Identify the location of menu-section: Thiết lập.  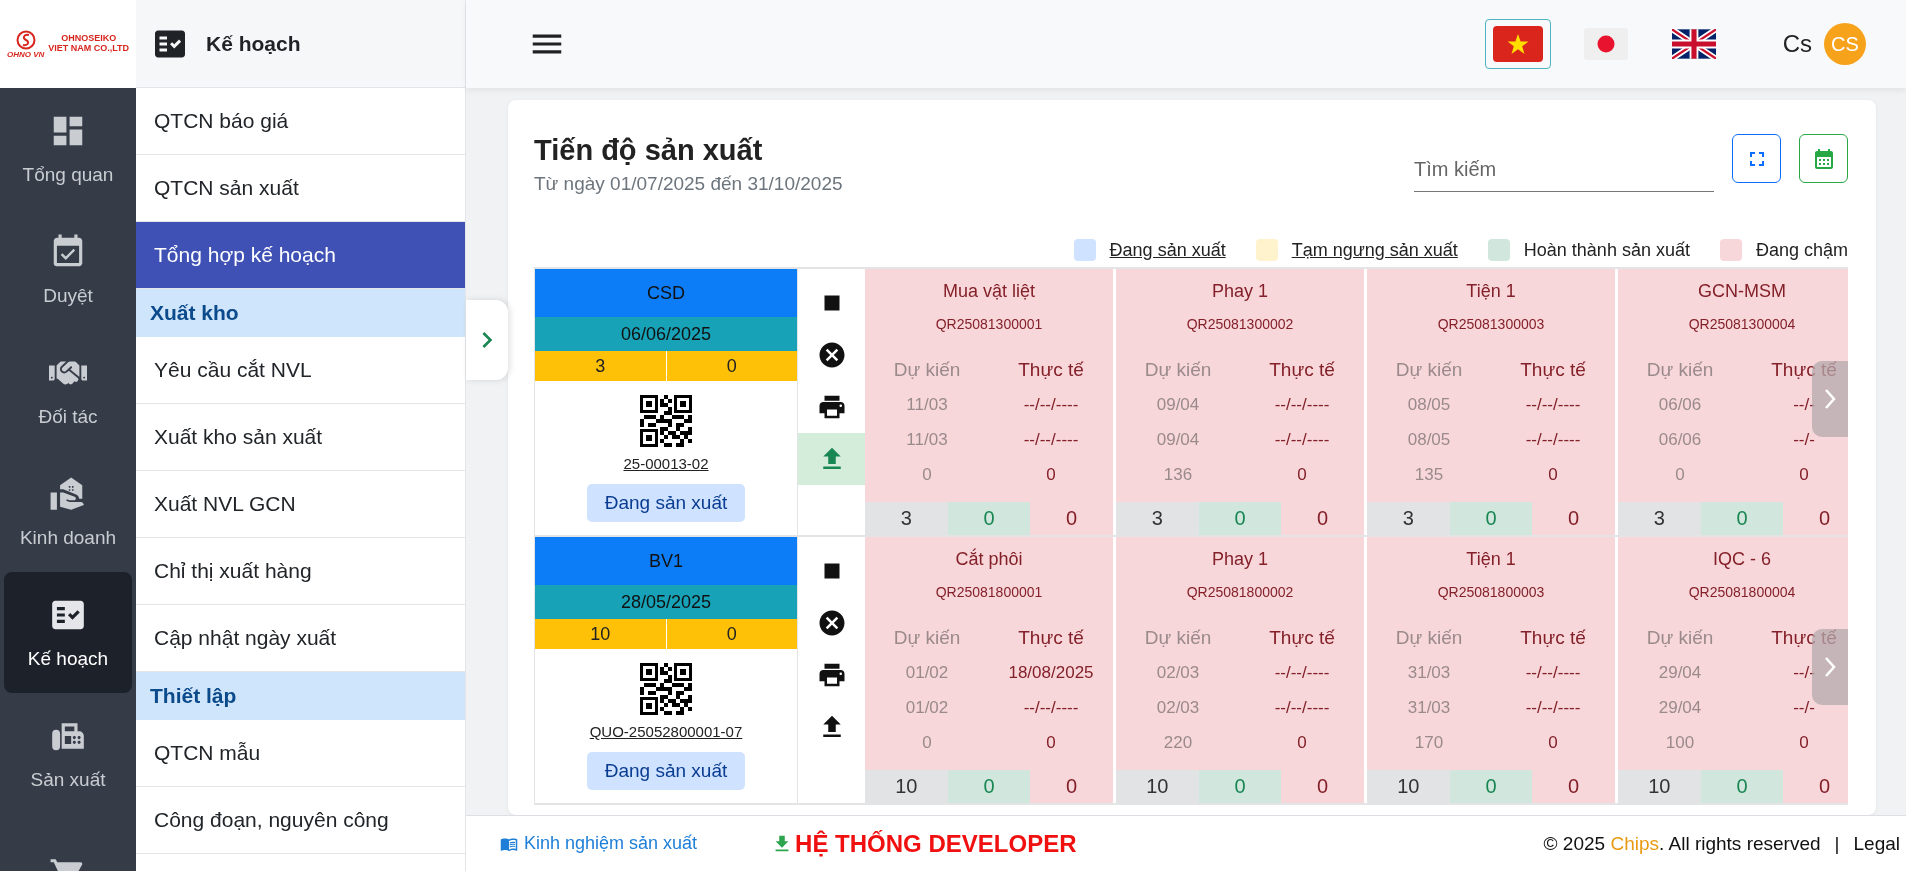
(300, 696).